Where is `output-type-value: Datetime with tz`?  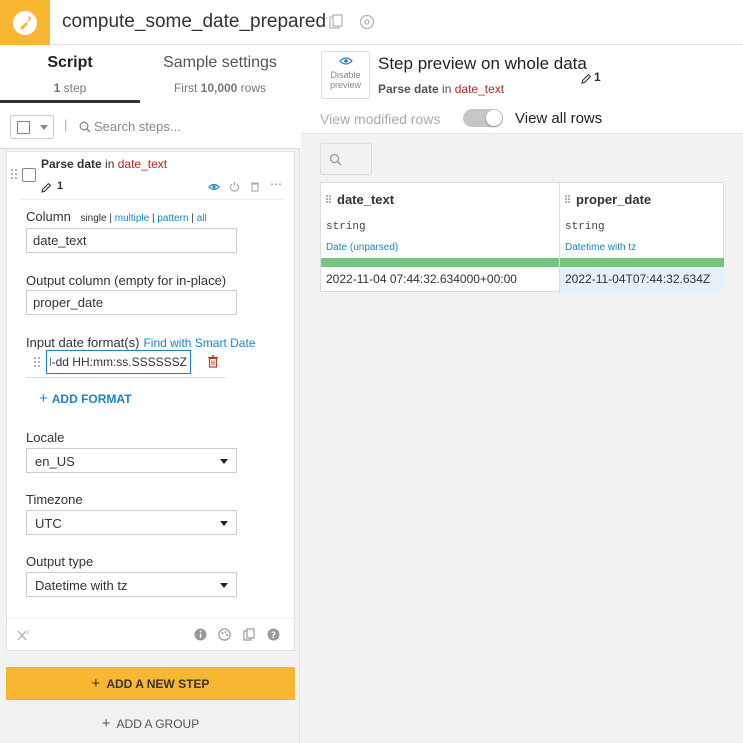 output-type-value: Datetime with tz is located at coordinates (81, 585).